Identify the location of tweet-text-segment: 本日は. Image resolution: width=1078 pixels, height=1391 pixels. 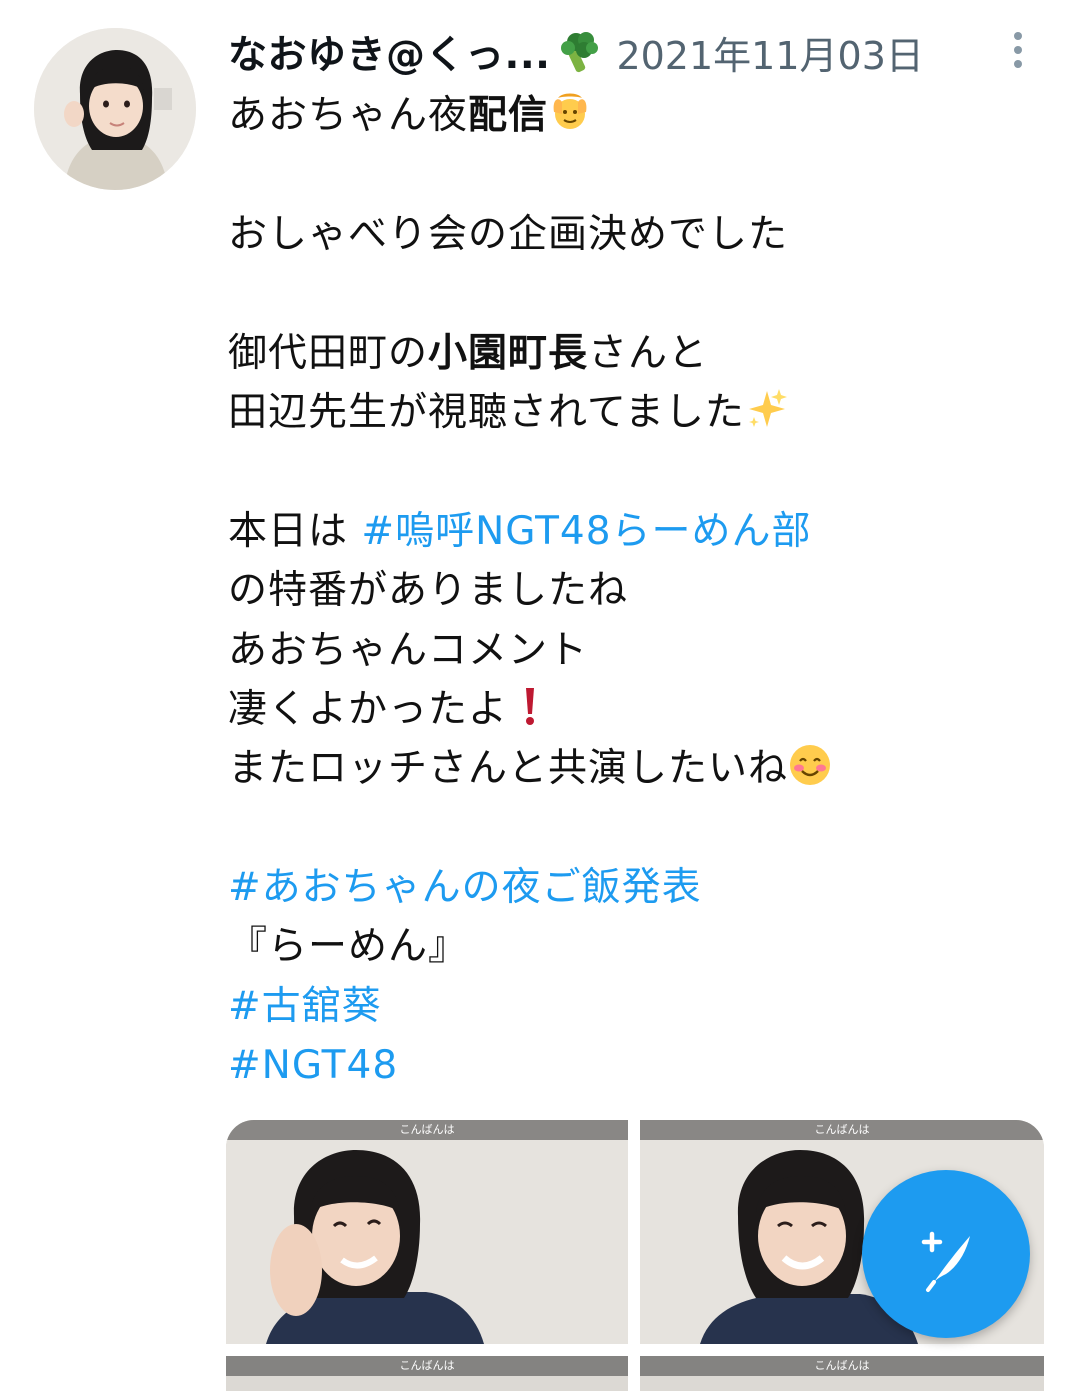
(295, 531).